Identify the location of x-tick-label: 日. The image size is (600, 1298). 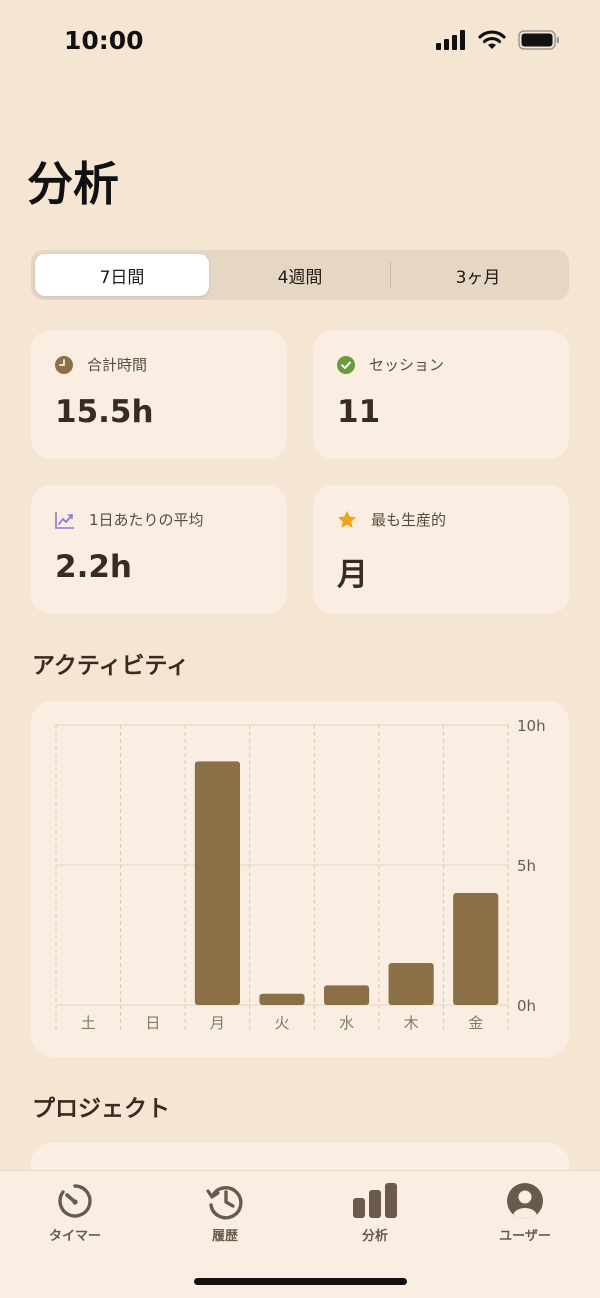
(152, 1023).